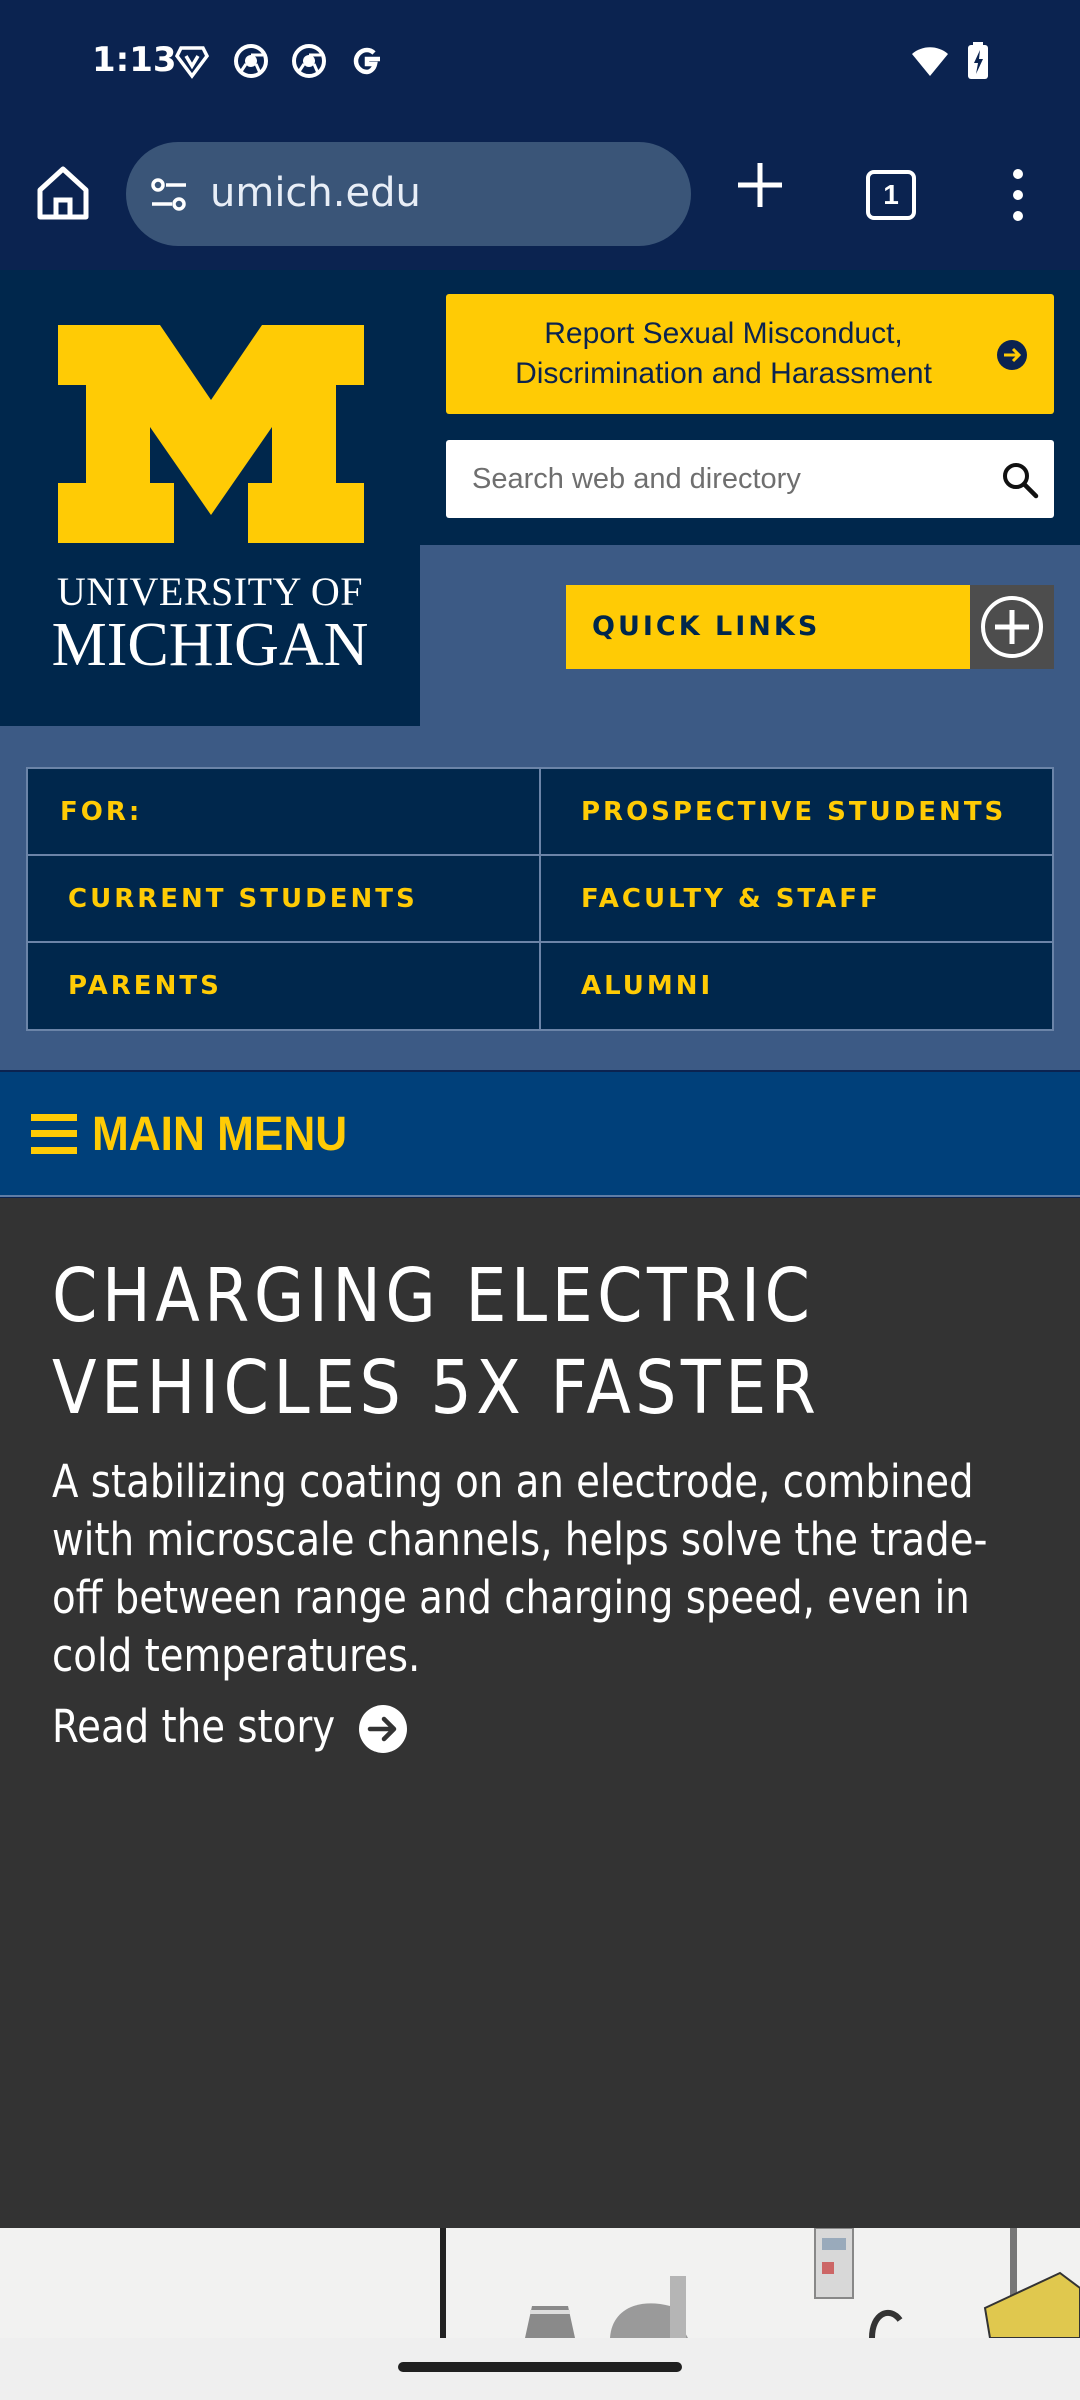 This screenshot has width=1080, height=2400. Describe the element at coordinates (540, 1134) in the screenshot. I see `main-menu-button: MAIN MENU` at that location.